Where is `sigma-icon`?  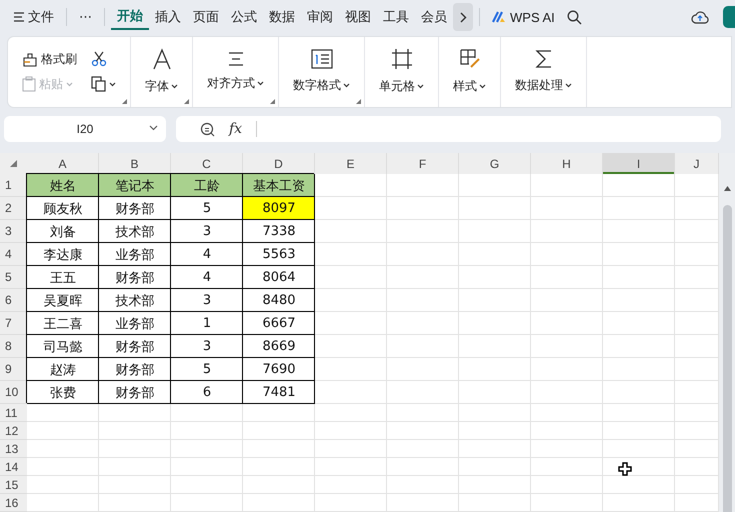
sigma-icon is located at coordinates (544, 59).